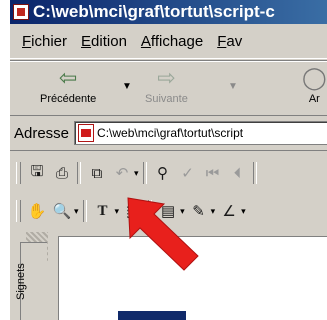 The height and width of the screenshot is (320, 327). I want to click on stop-button: ◯ Ar, so click(314, 85).